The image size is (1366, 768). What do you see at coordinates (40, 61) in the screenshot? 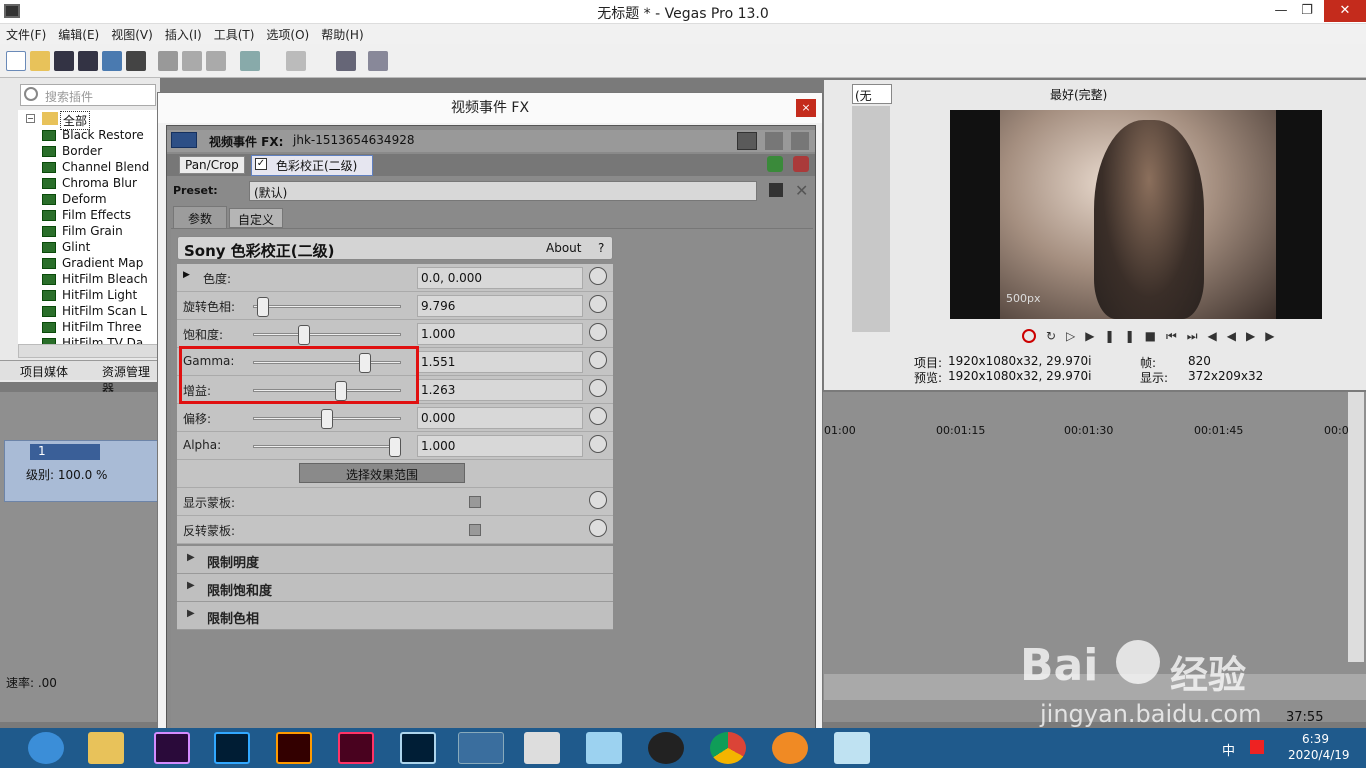
I see `open-folder-icon` at bounding box center [40, 61].